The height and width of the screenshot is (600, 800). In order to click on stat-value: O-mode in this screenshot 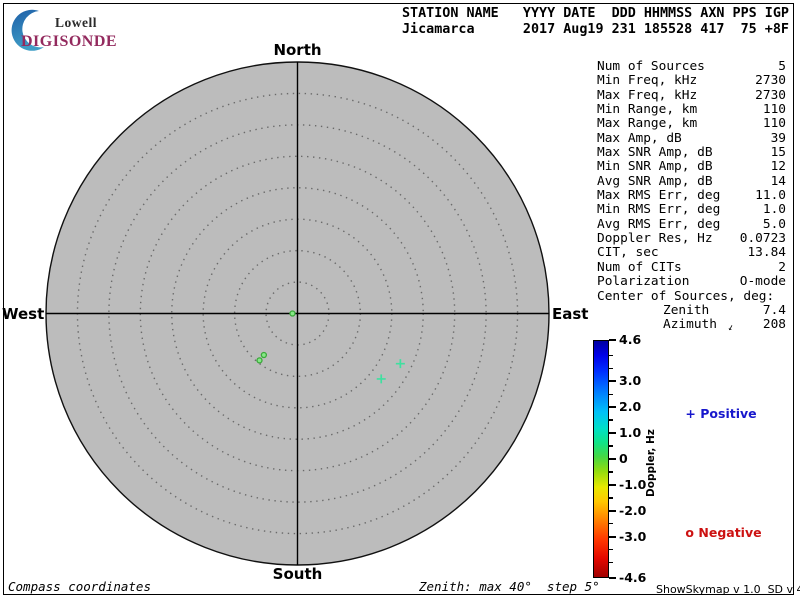, I will do `click(762, 282)`.